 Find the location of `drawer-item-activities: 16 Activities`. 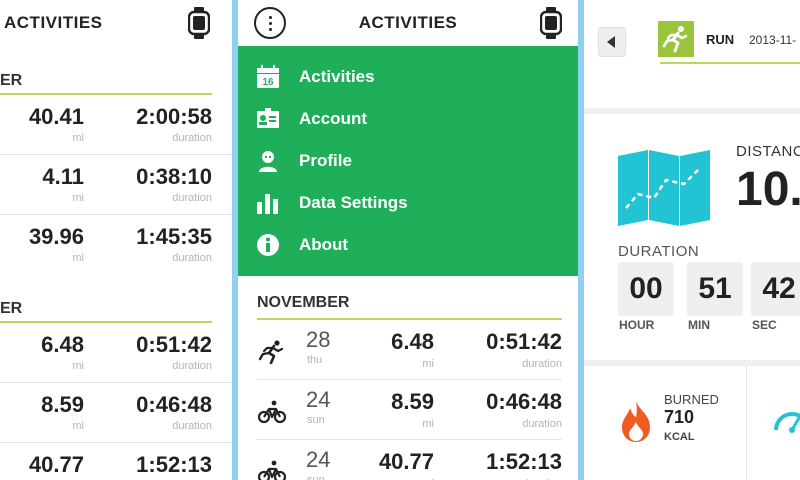

drawer-item-activities: 16 Activities is located at coordinates (408, 77).